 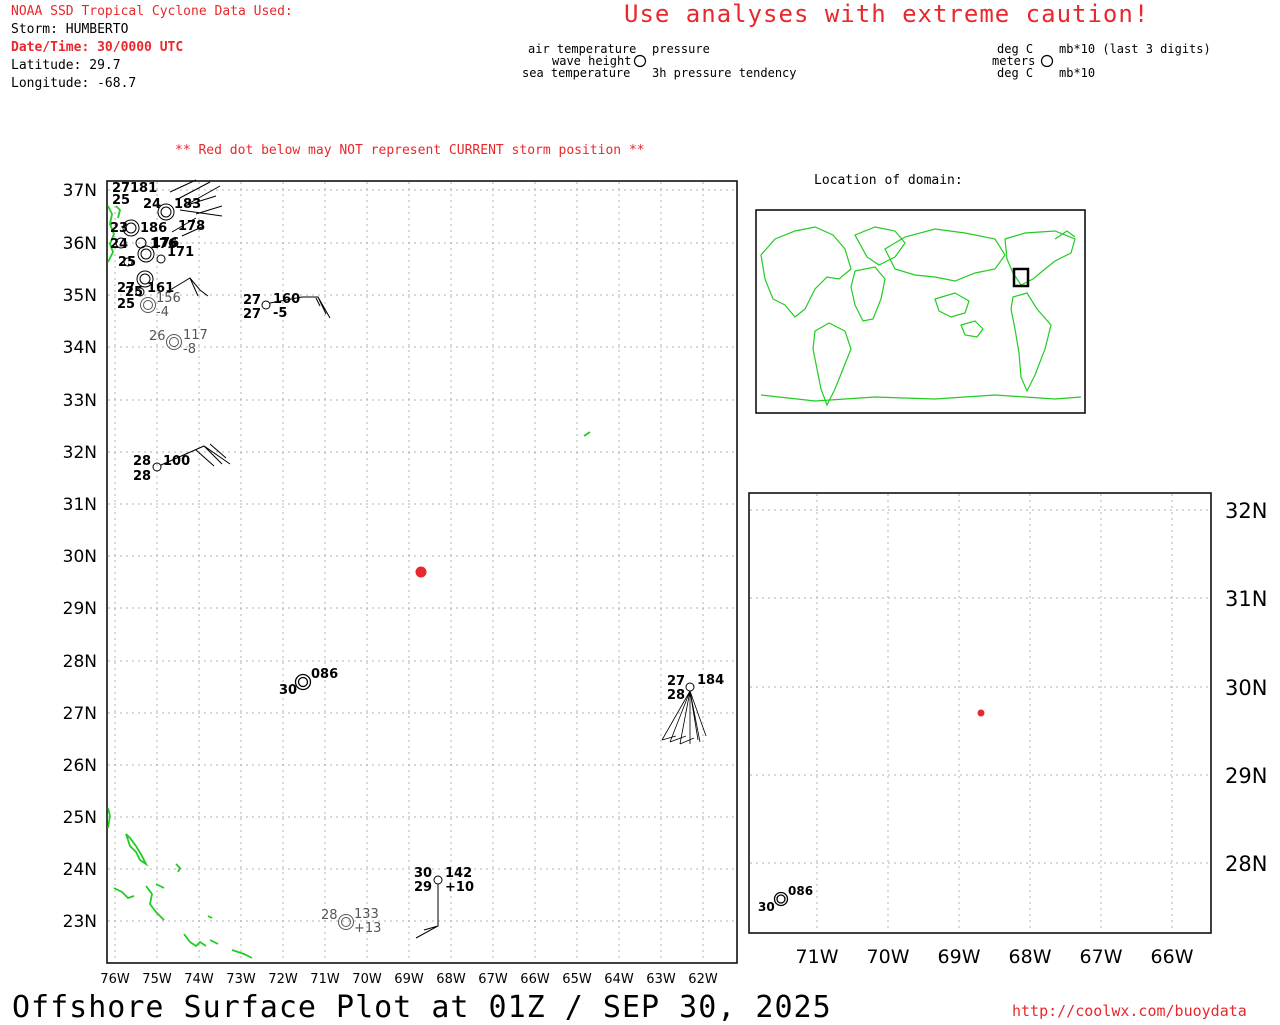 What do you see at coordinates (1246, 776) in the screenshot?
I see `lat-label: 29N` at bounding box center [1246, 776].